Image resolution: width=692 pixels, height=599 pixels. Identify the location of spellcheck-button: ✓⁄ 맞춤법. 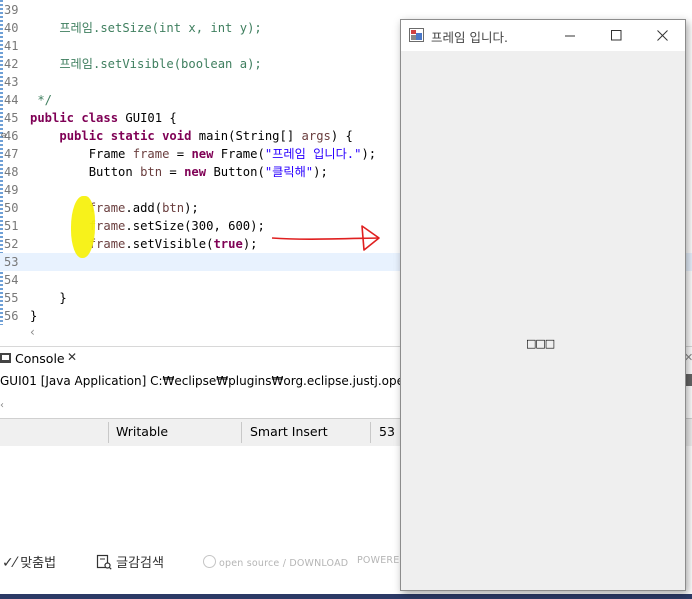
(29, 561).